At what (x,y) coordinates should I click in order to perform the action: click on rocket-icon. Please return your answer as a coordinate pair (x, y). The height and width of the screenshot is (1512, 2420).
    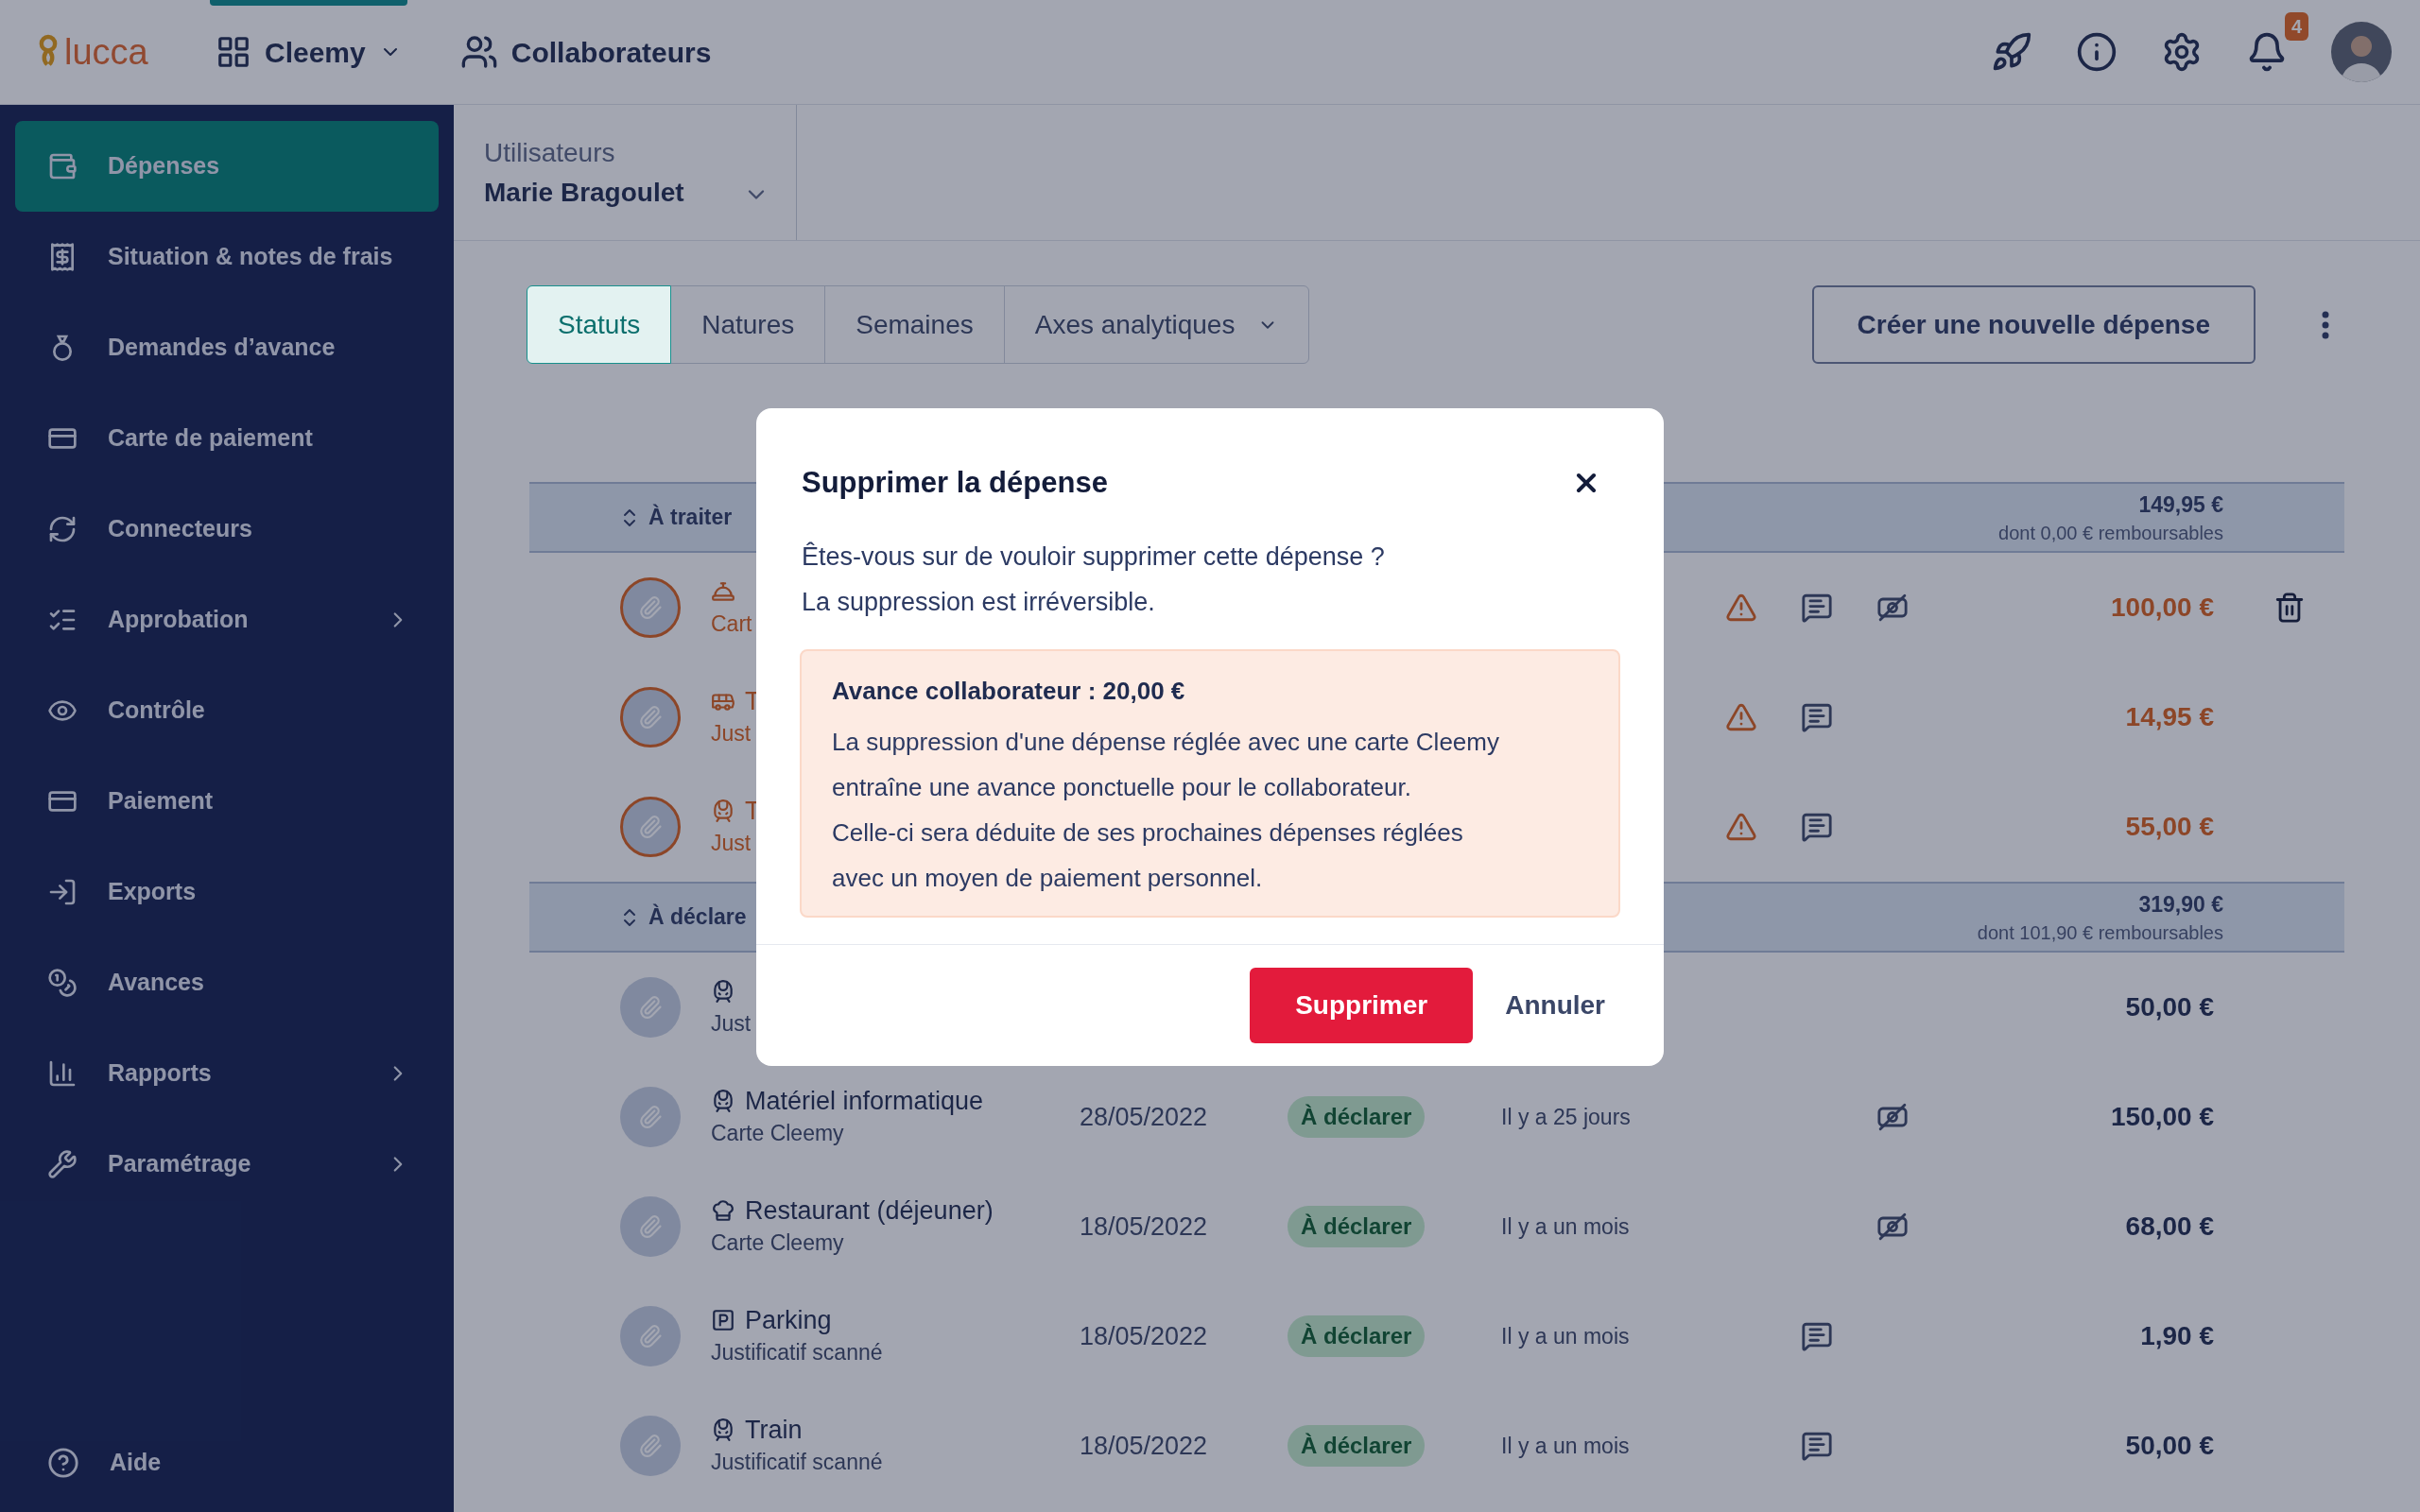
    Looking at the image, I should click on (2012, 52).